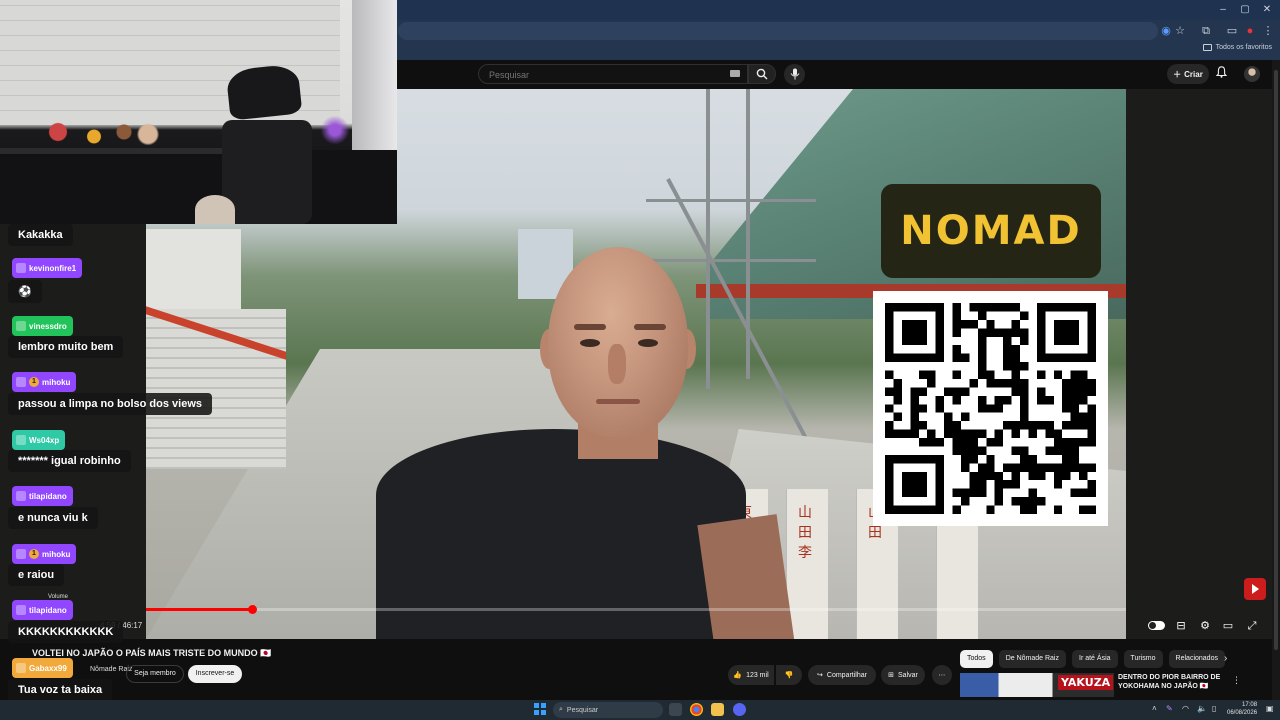  What do you see at coordinates (1252, 74) in the screenshot?
I see `account-avatar` at bounding box center [1252, 74].